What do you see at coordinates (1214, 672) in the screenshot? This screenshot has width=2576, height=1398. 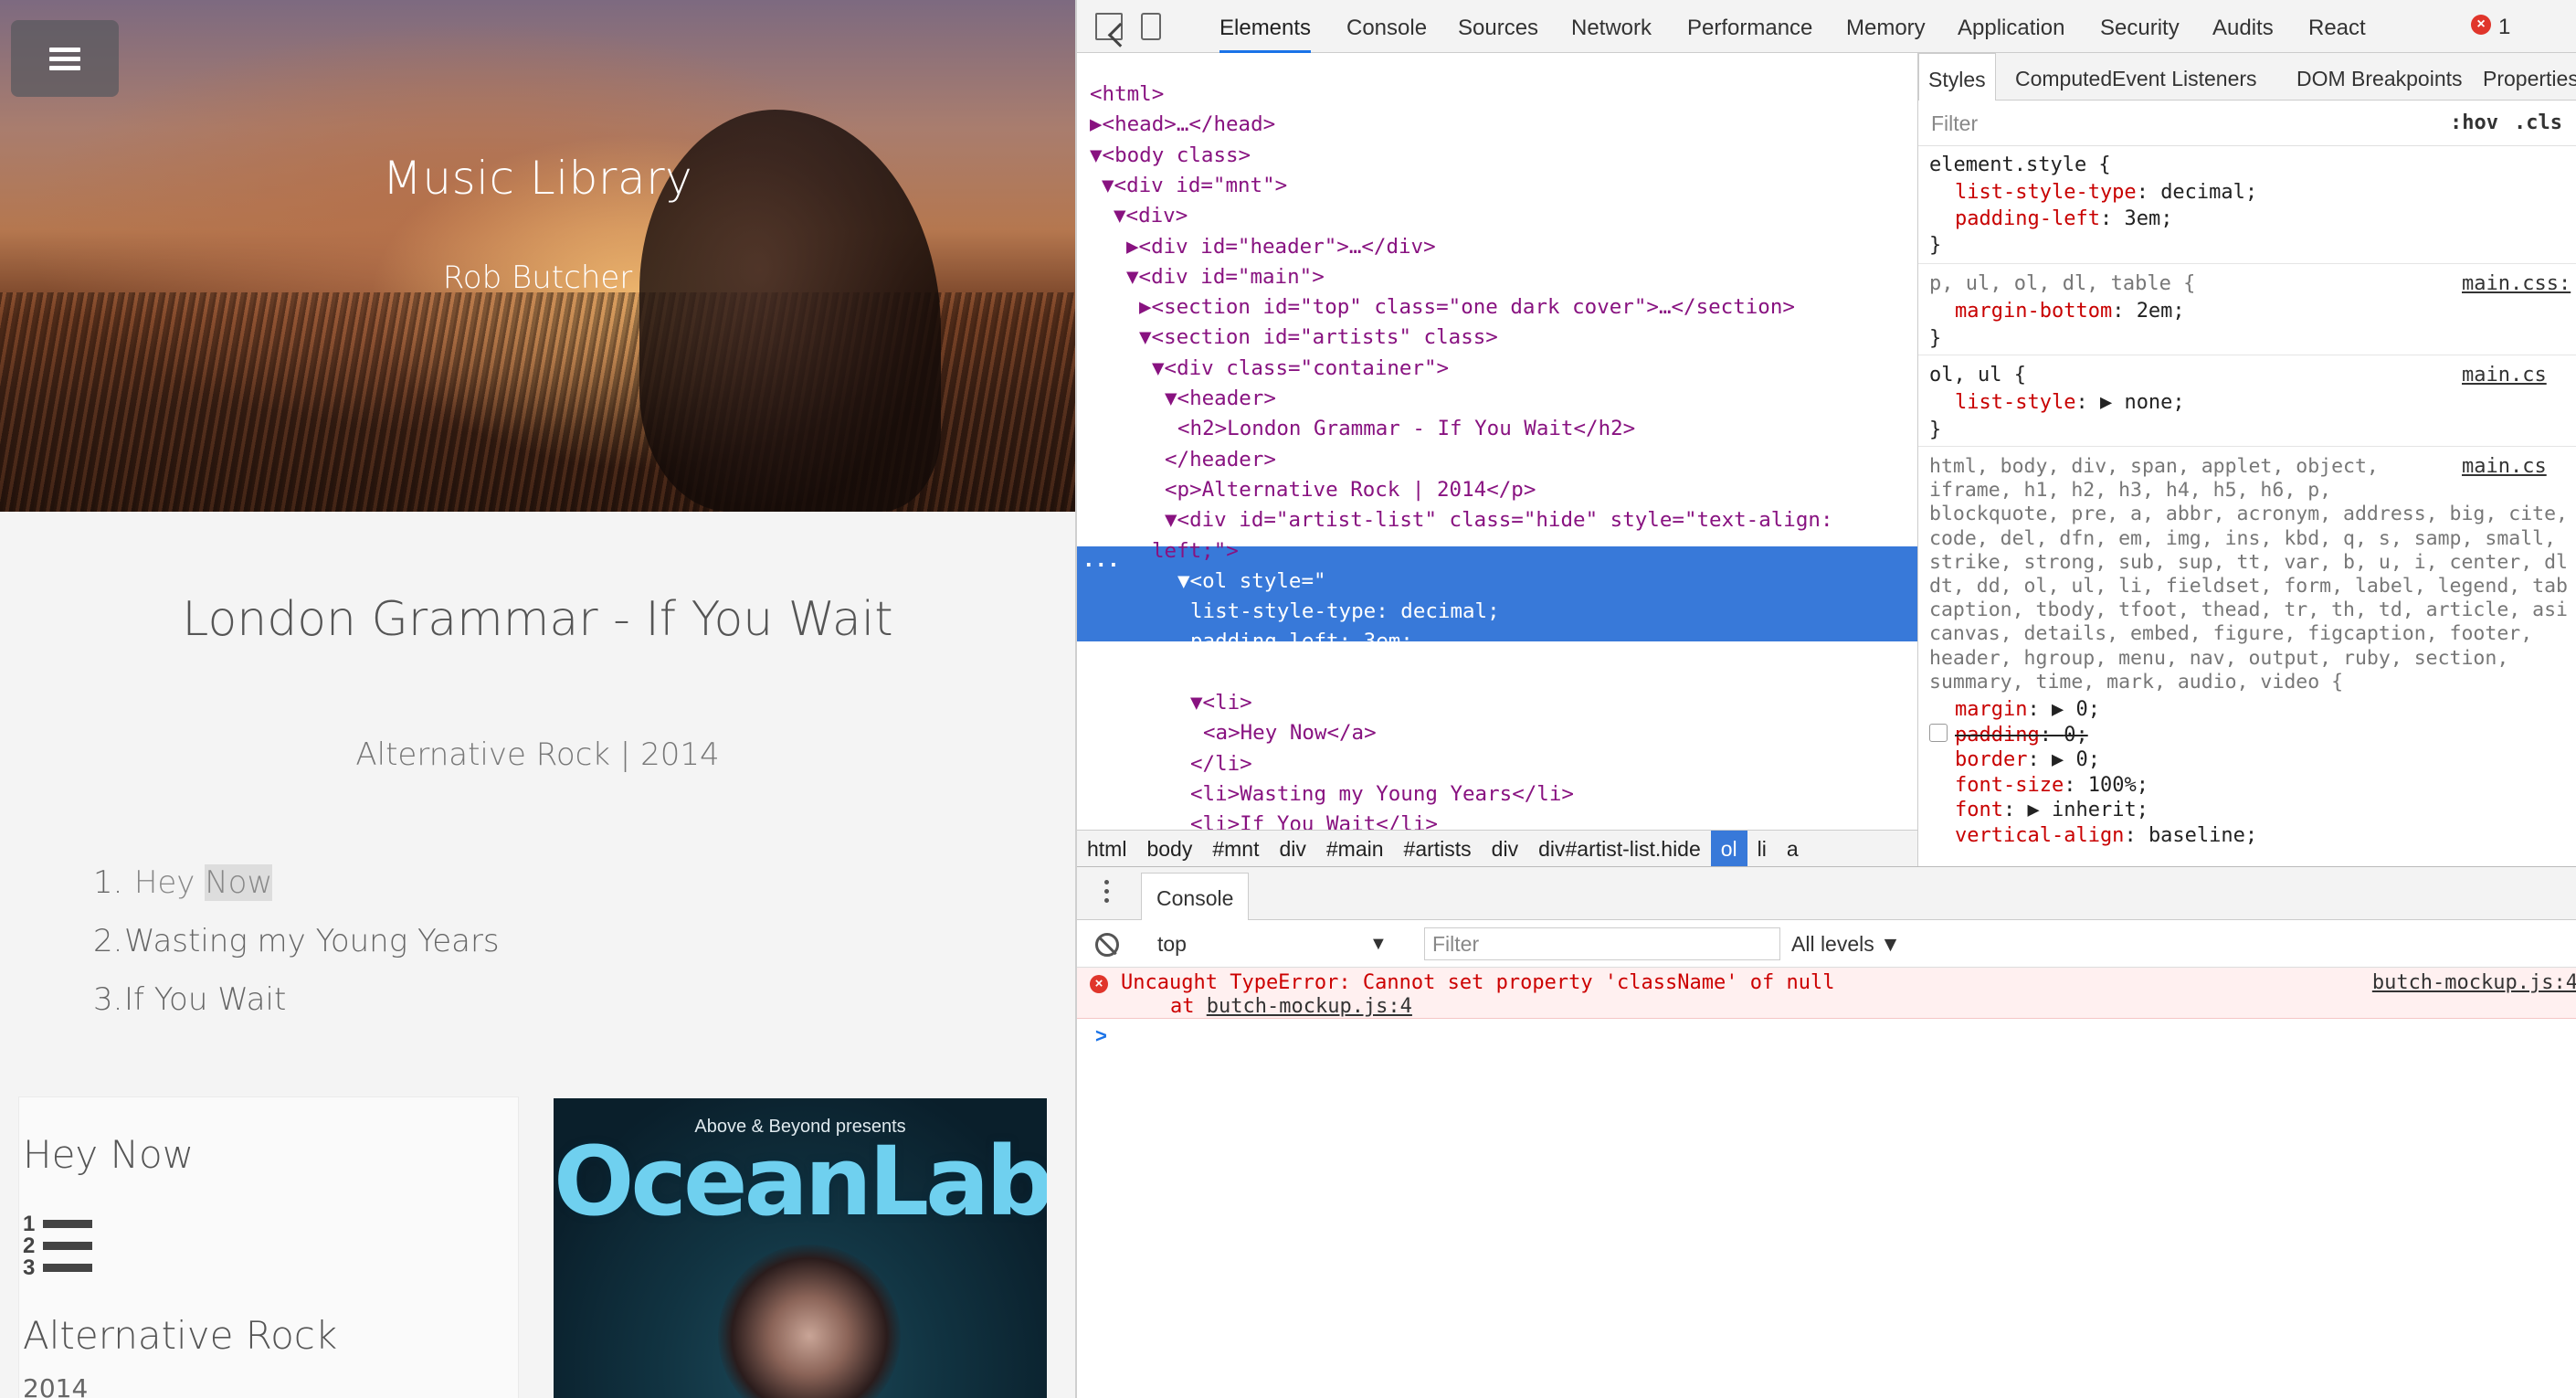 I see `dom-node-line: "> == $0` at bounding box center [1214, 672].